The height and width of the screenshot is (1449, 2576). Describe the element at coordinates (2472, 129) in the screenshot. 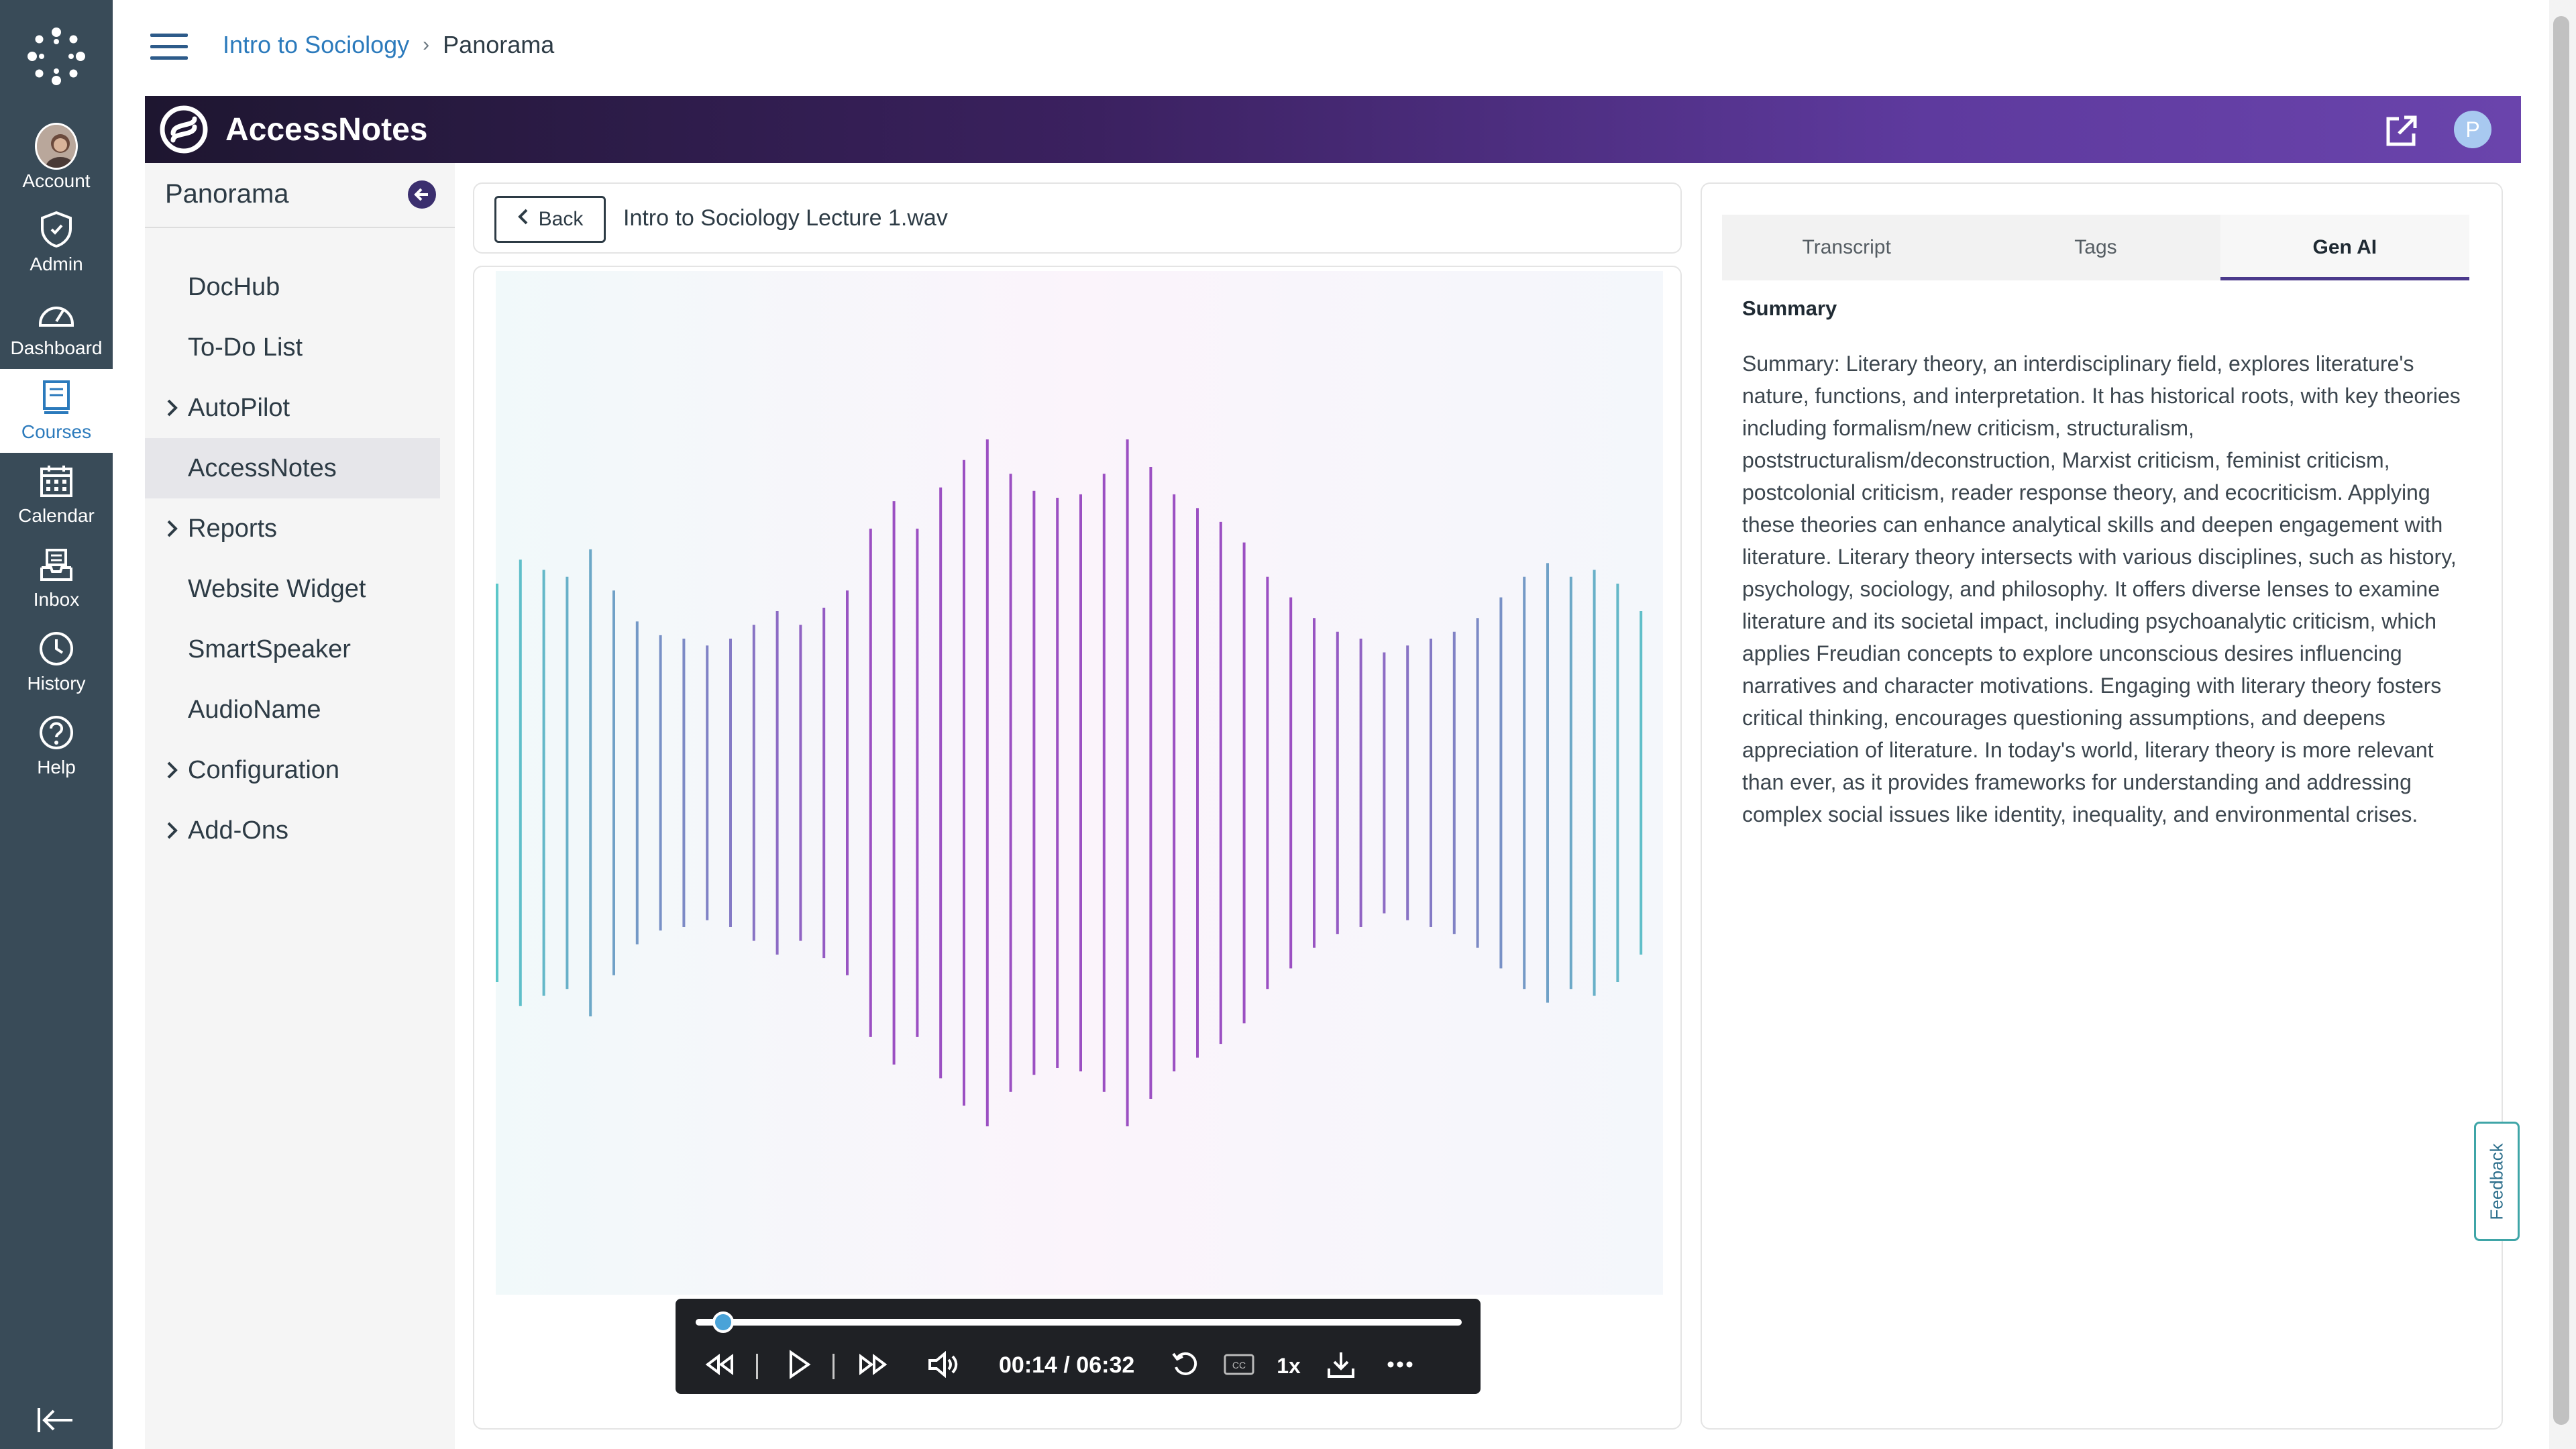

I see `user-avatar: P` at that location.